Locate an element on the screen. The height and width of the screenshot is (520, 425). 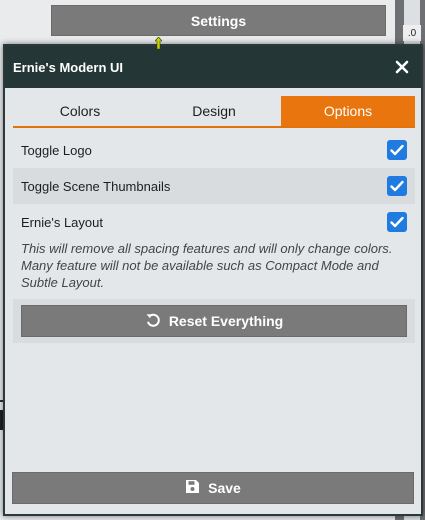
undo-icon is located at coordinates (153, 321).